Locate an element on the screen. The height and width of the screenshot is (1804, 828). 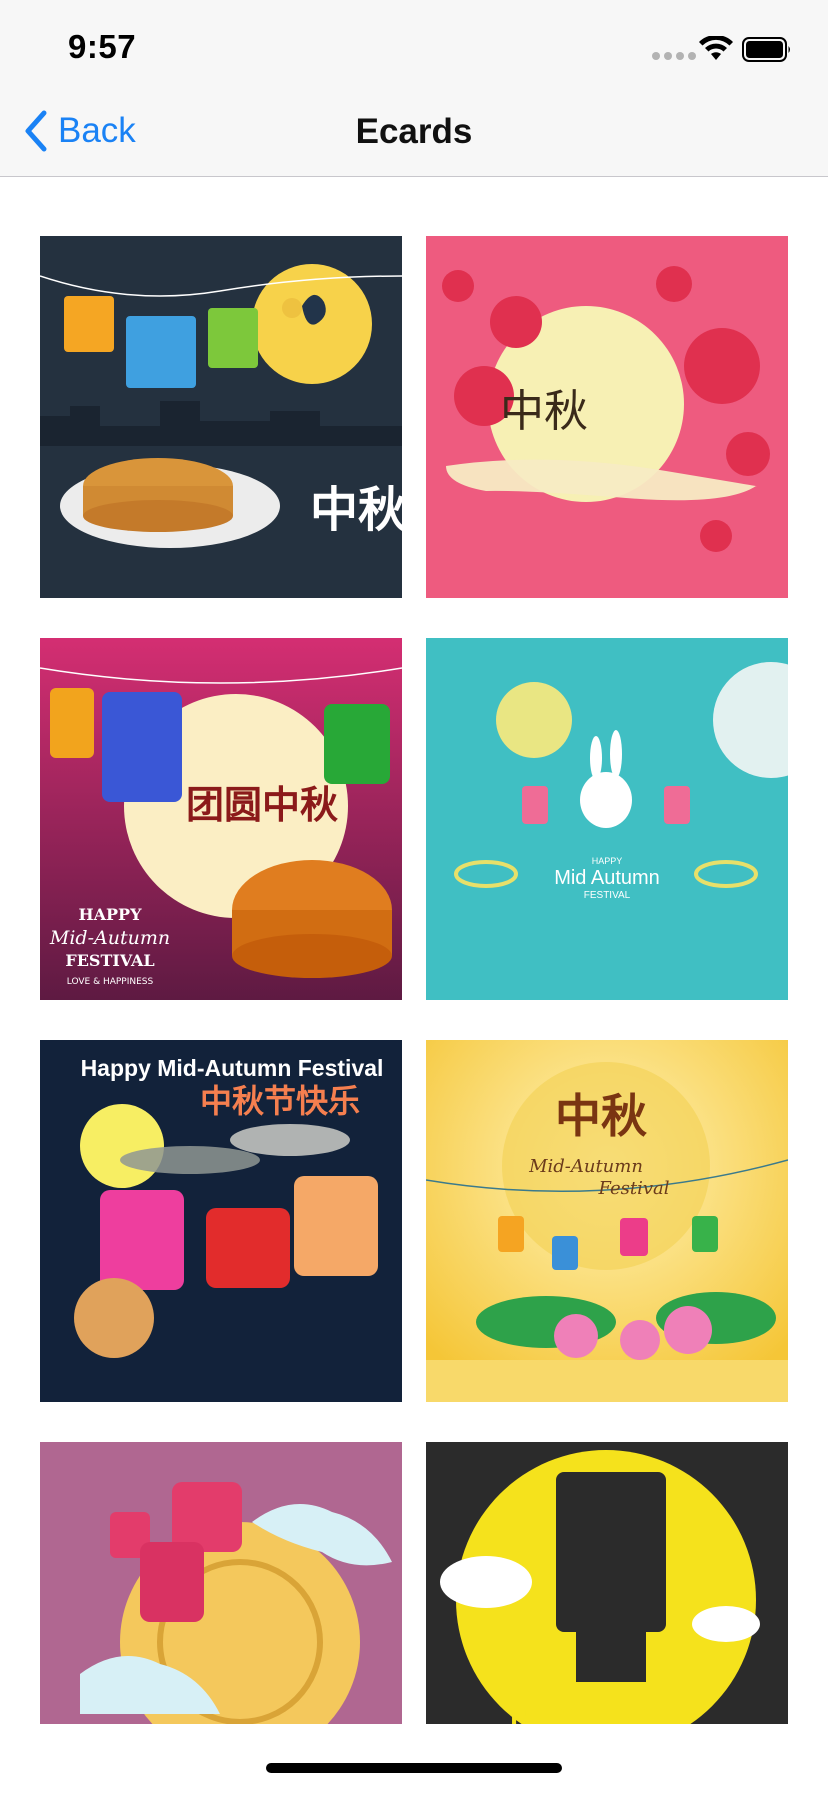
card1-caption: 中秋 is located at coordinates (356, 510).